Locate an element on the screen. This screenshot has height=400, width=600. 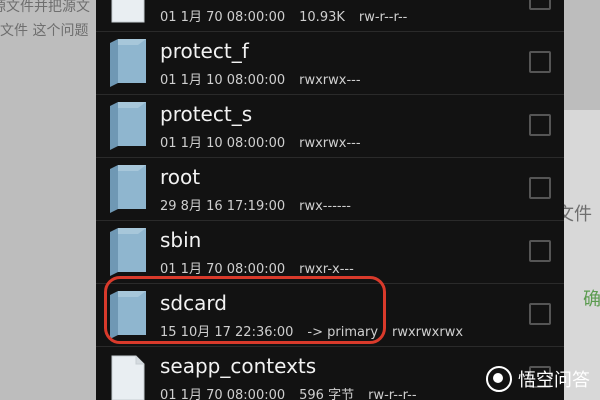
background-text-1: 源文件并把源文 is located at coordinates (45, 7).